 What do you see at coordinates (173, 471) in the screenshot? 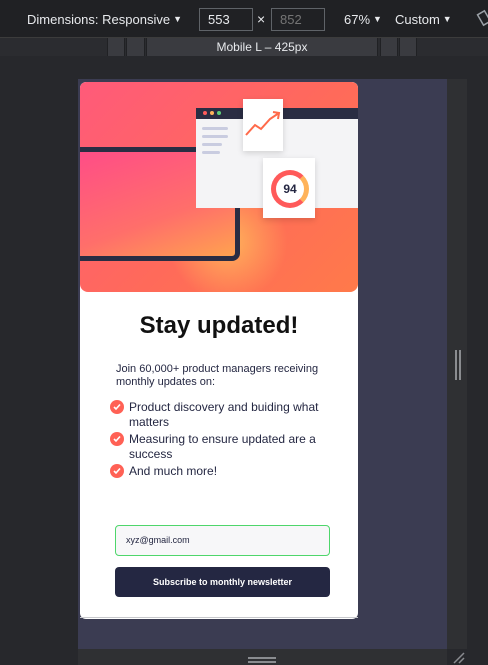
I see `list-item-text: And much more!` at bounding box center [173, 471].